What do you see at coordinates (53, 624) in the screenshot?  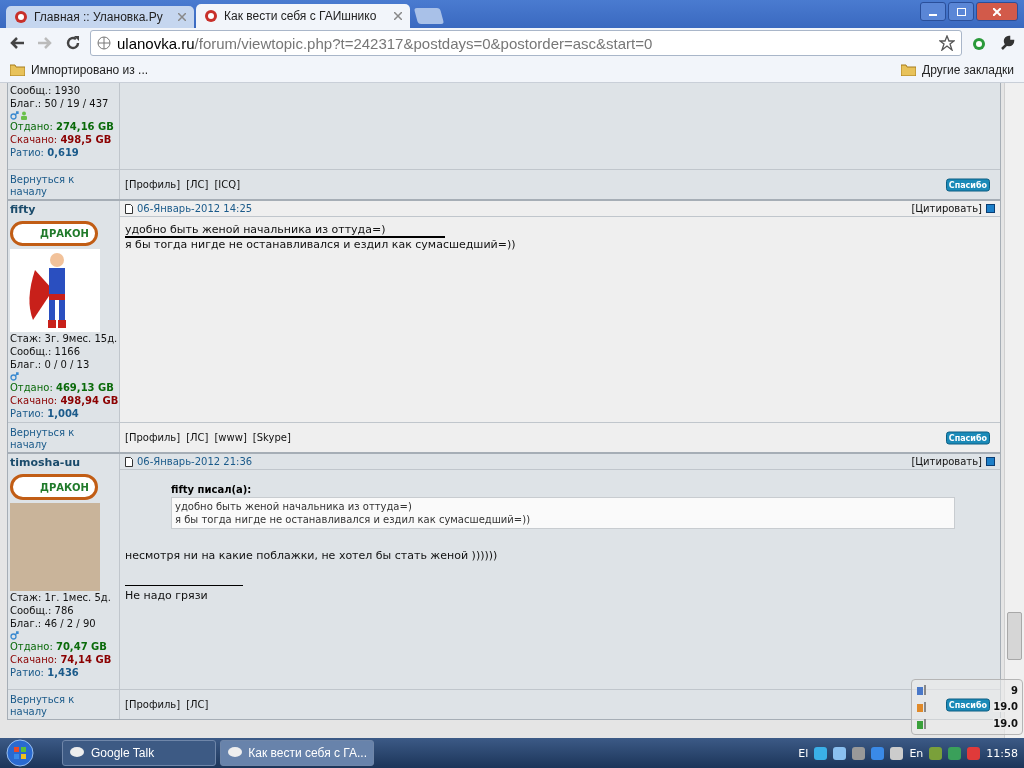 I see `user-stat: Благ.: 46 / 2 / 90` at bounding box center [53, 624].